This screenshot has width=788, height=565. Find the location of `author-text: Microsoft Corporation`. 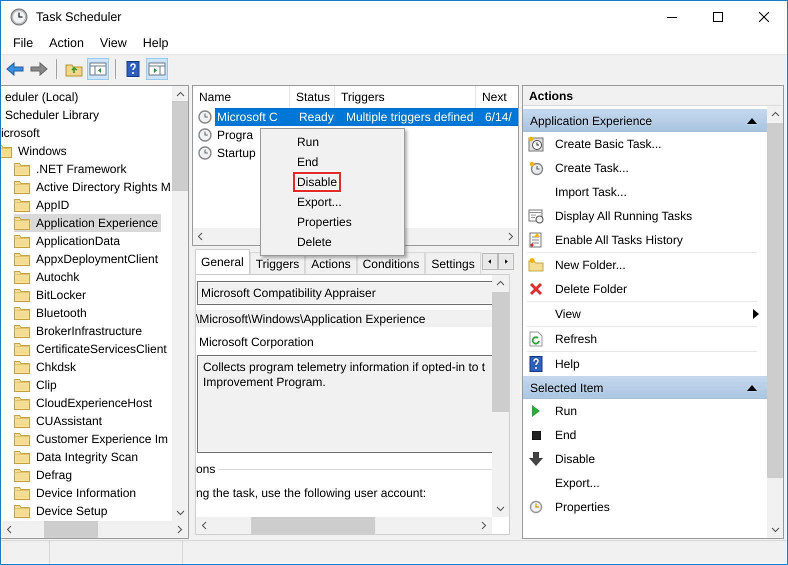

author-text: Microsoft Corporation is located at coordinates (256, 342).